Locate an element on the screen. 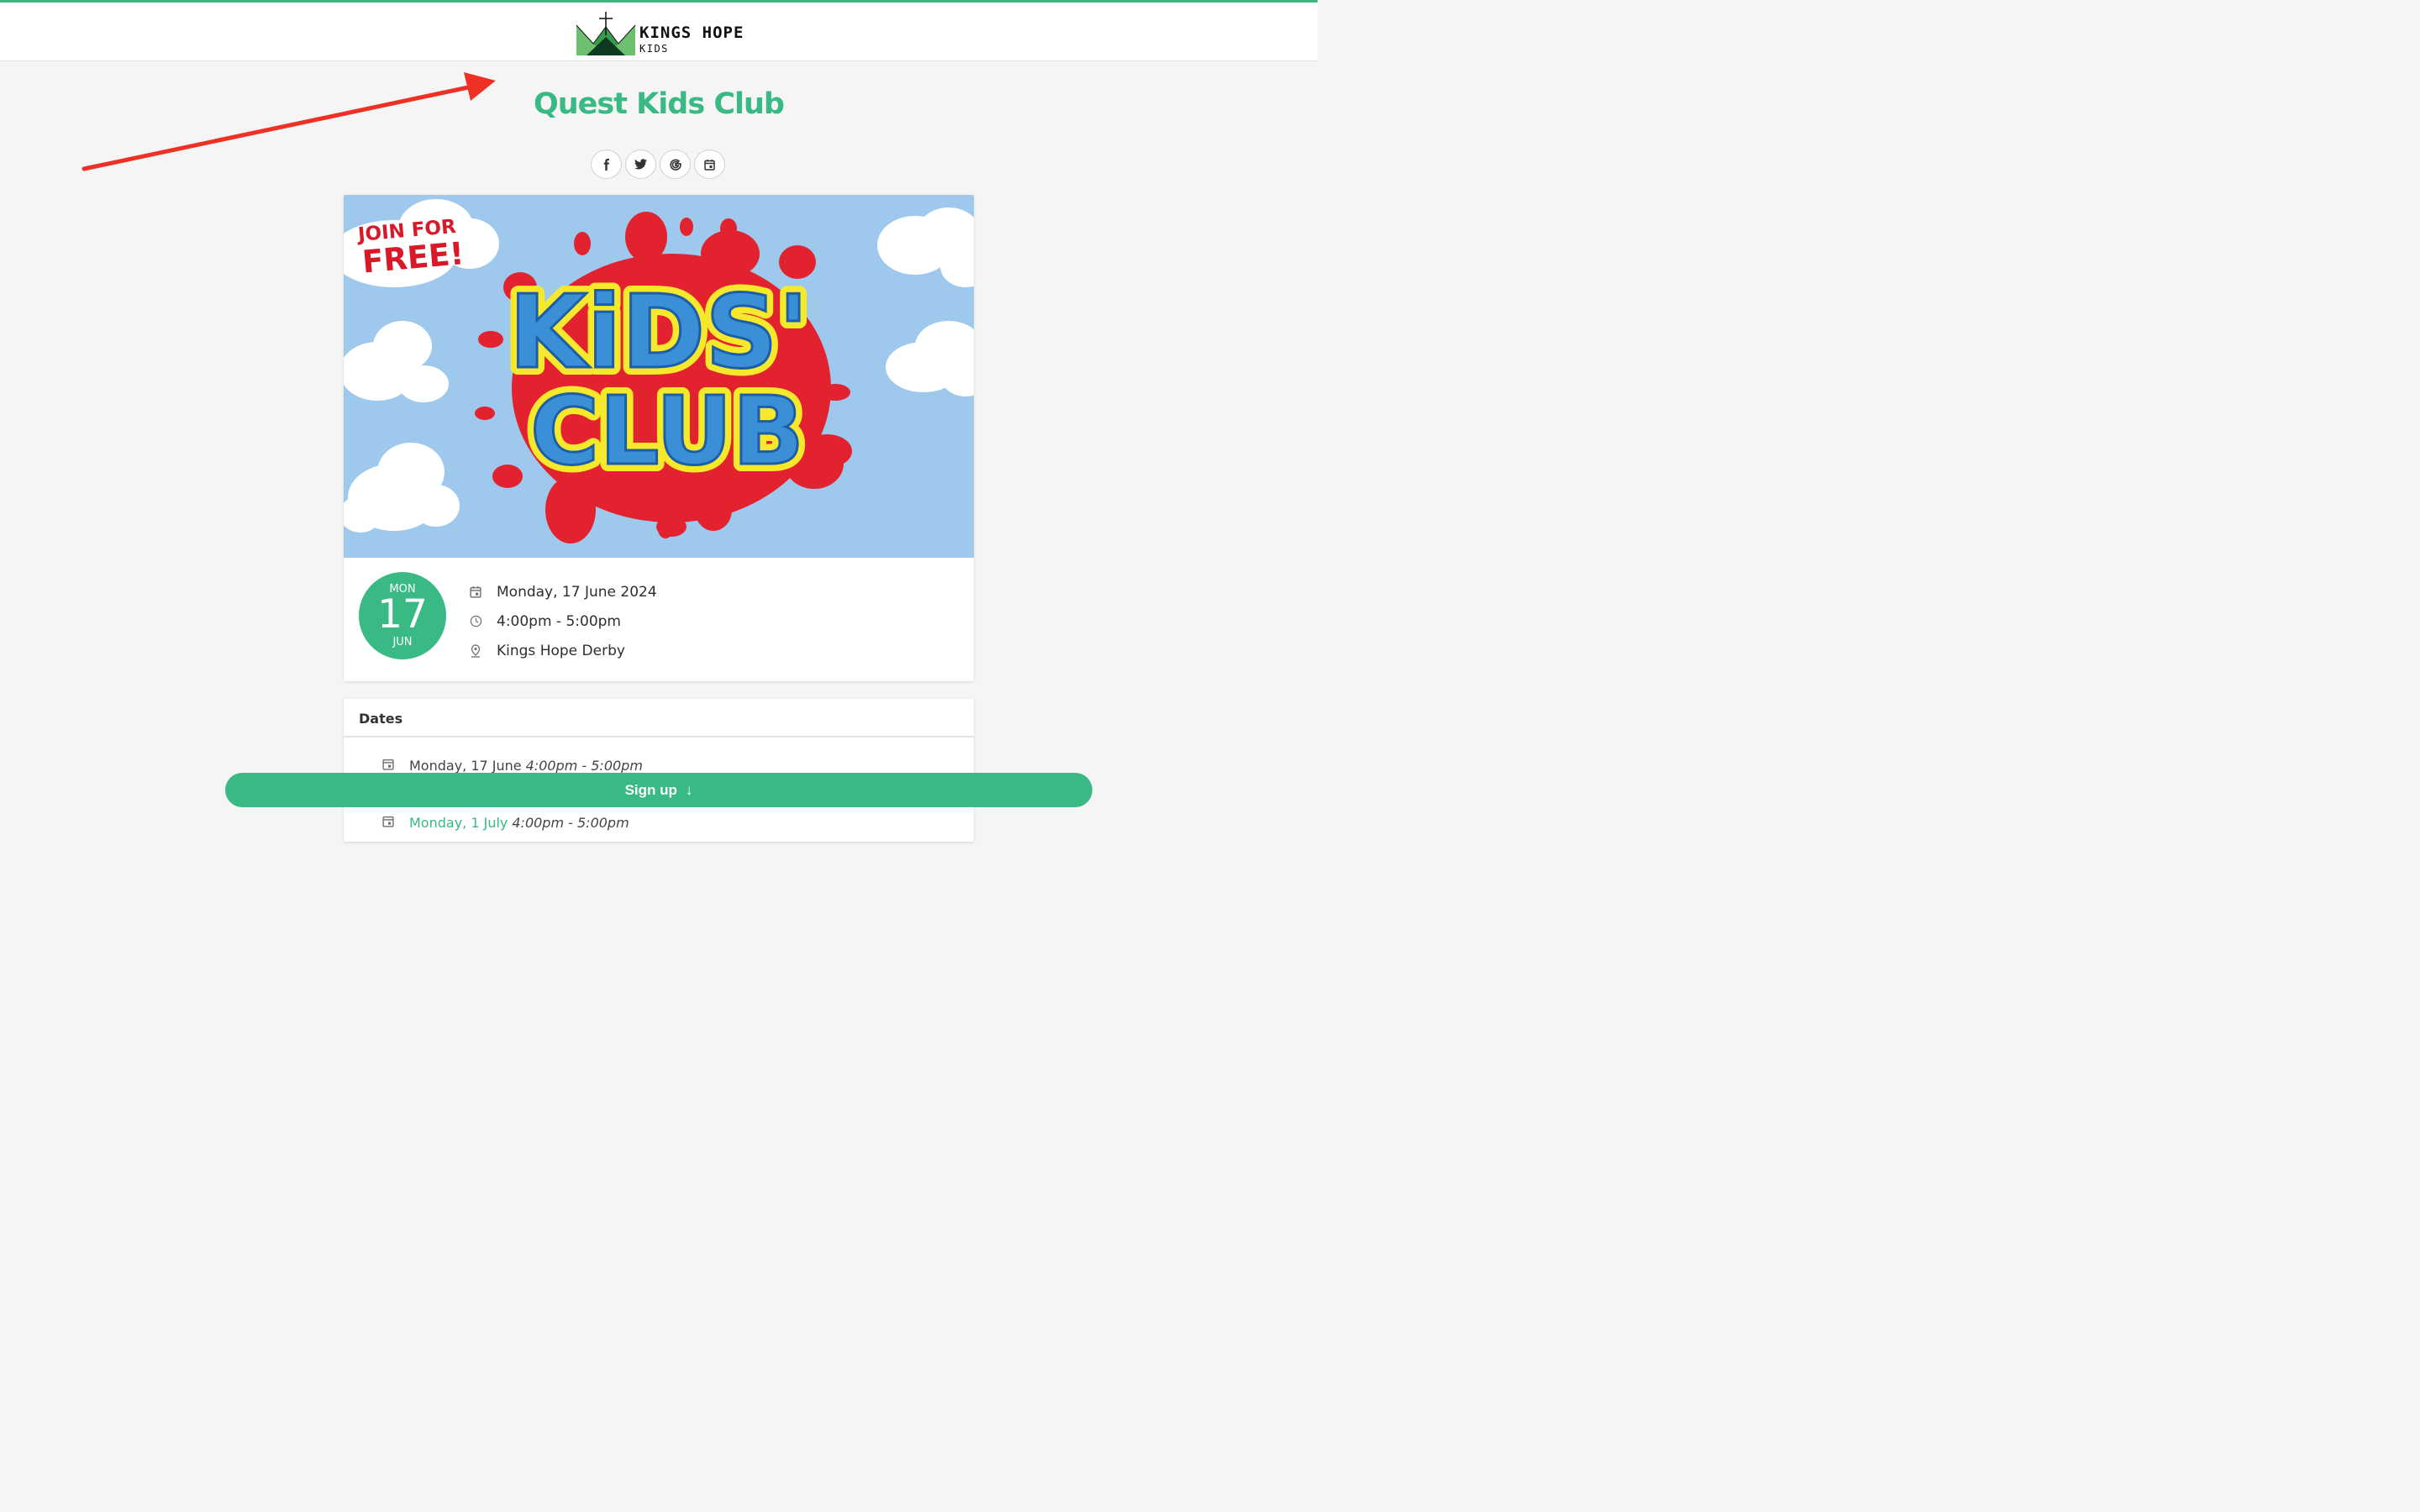  date-list-item: Monday, 17 June 4:00pm - 5:00pm is located at coordinates (512, 766).